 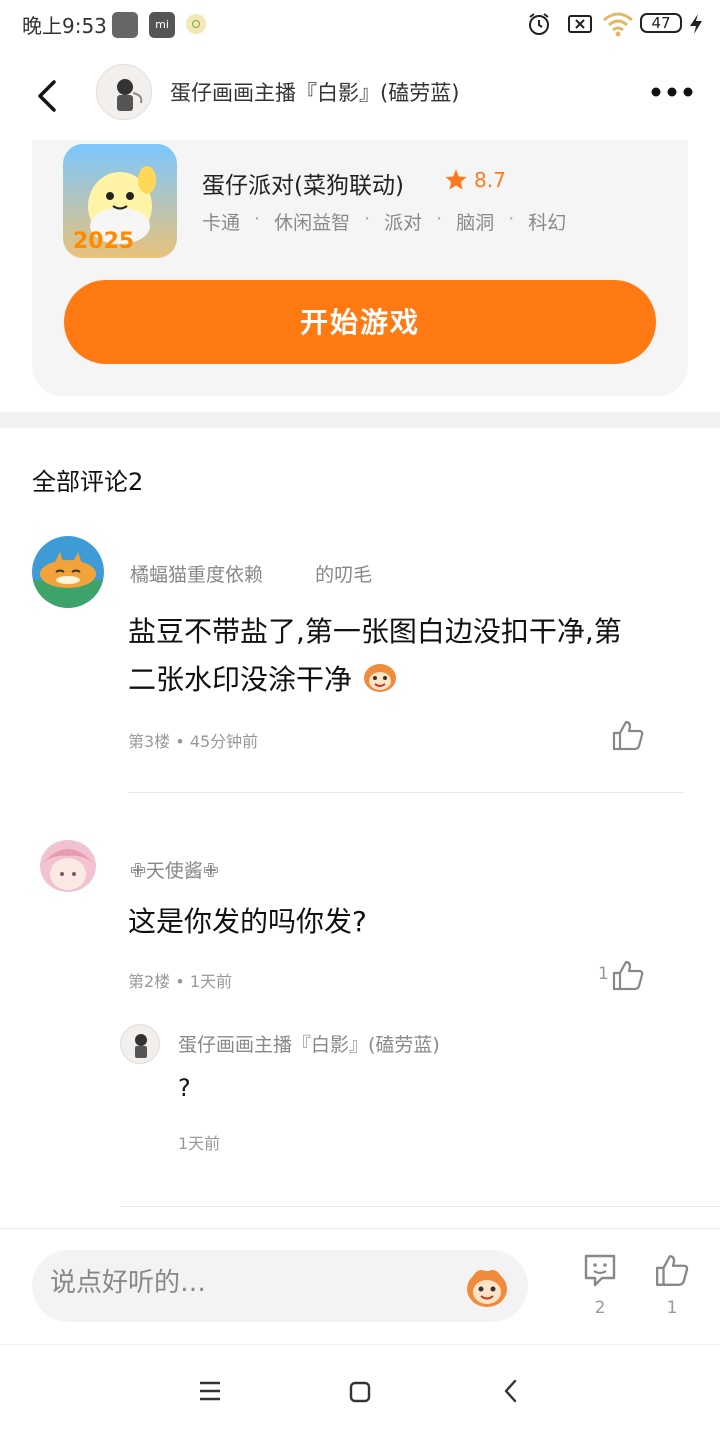 I want to click on comment-time: 45分钟前, so click(x=224, y=741).